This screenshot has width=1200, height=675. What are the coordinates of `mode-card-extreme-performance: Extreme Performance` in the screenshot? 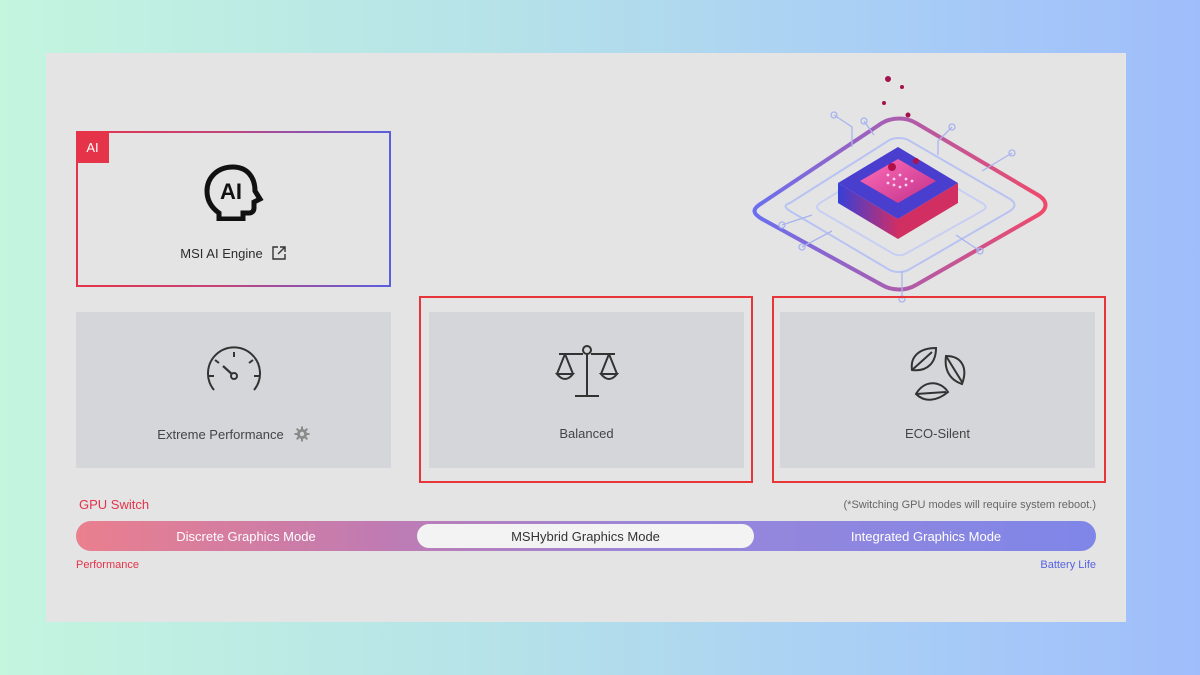 It's located at (233, 390).